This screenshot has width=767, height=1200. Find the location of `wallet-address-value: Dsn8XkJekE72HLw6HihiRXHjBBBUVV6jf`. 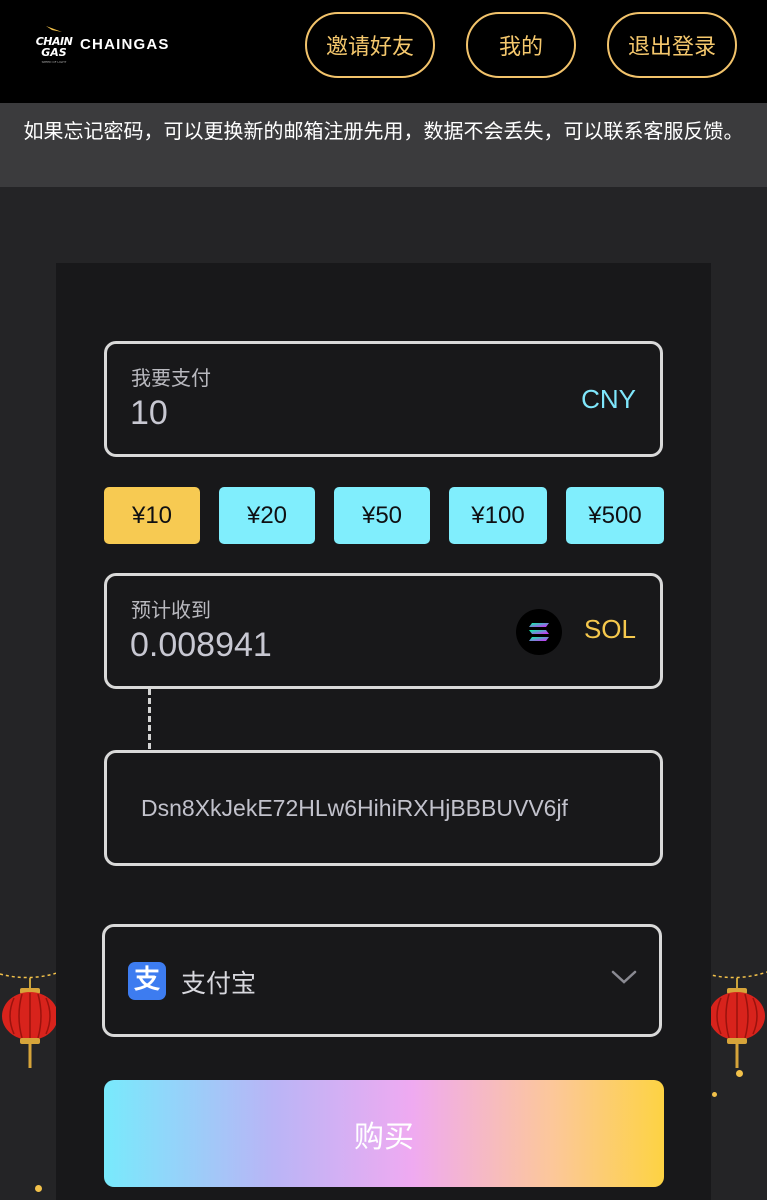

wallet-address-value: Dsn8XkJekE72HLw6HihiRXHjBBBUVV6jf is located at coordinates (391, 808).